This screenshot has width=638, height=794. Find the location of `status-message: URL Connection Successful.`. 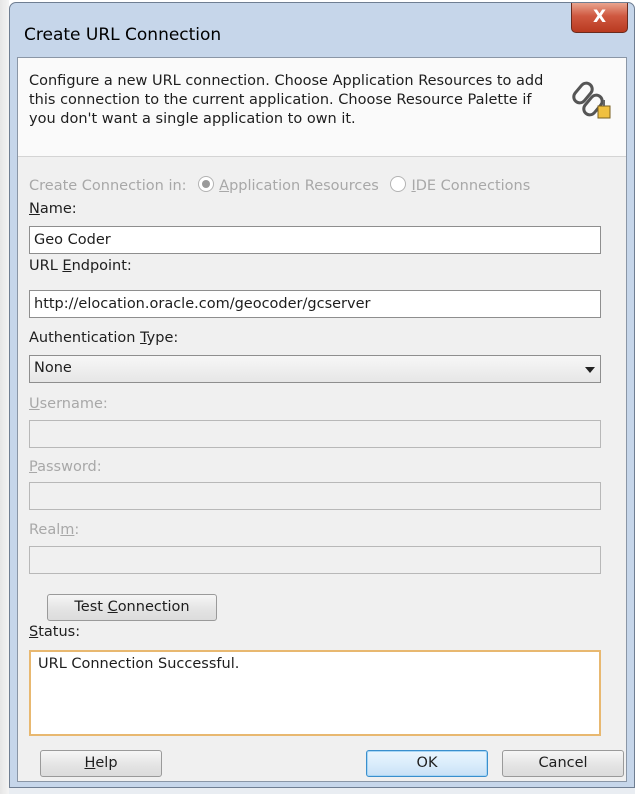

status-message: URL Connection Successful. is located at coordinates (139, 664).